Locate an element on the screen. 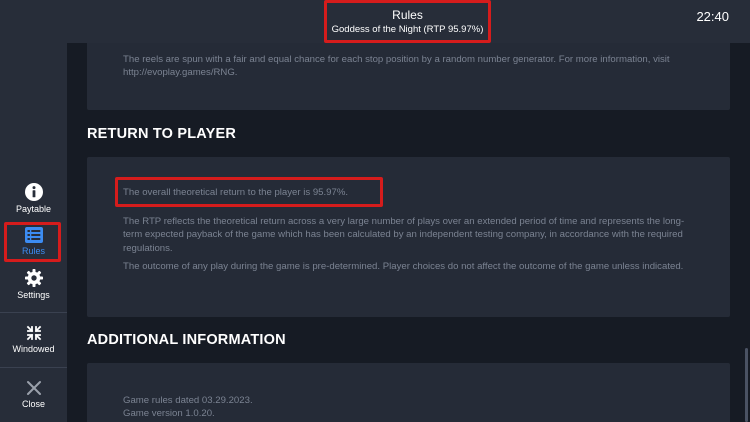 This screenshot has height=422, width=750. sidebar-item-label: Close is located at coordinates (33, 404).